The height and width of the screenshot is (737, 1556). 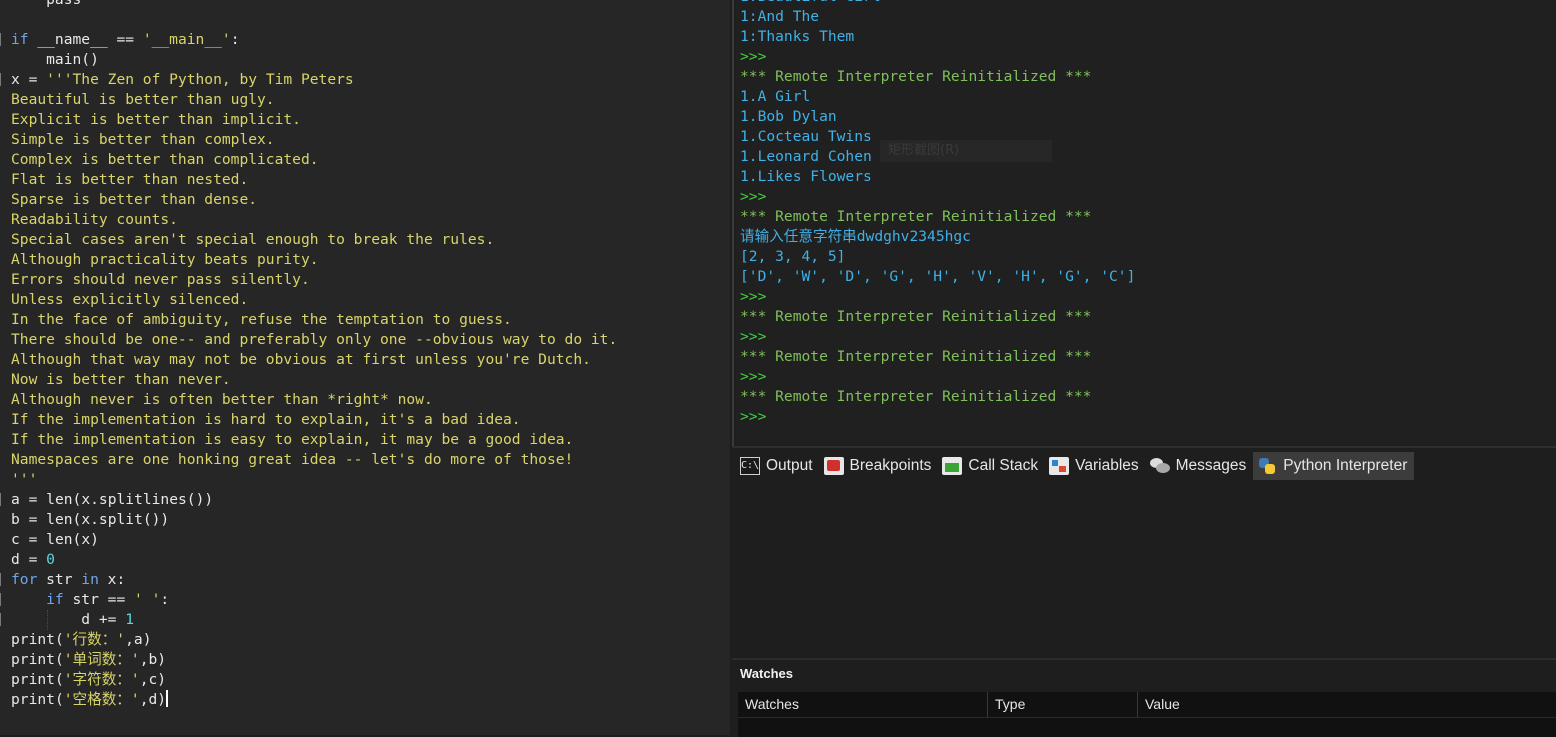 What do you see at coordinates (46, 559) in the screenshot?
I see `code-token: 0` at bounding box center [46, 559].